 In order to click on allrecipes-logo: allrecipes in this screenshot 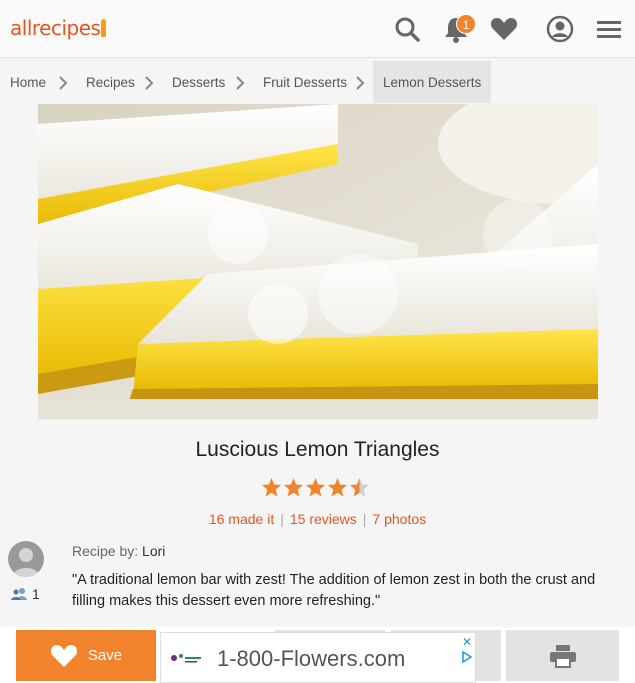, I will do `click(58, 28)`.